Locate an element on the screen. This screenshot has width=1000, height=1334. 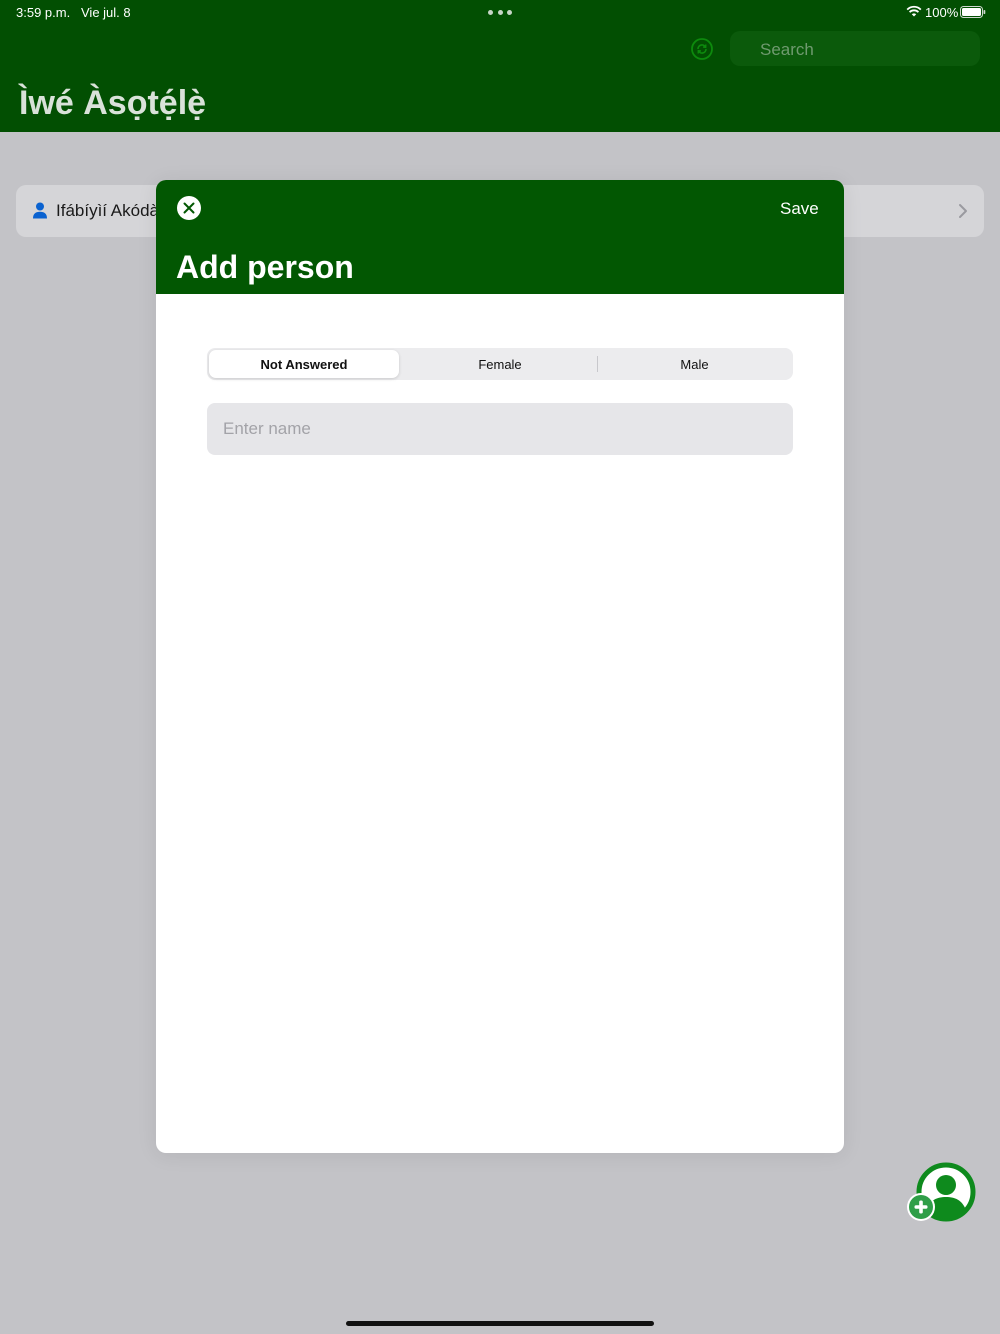
status-bar: 3:59 p.m. Vie jul. 8 100% is located at coordinates (500, 13).